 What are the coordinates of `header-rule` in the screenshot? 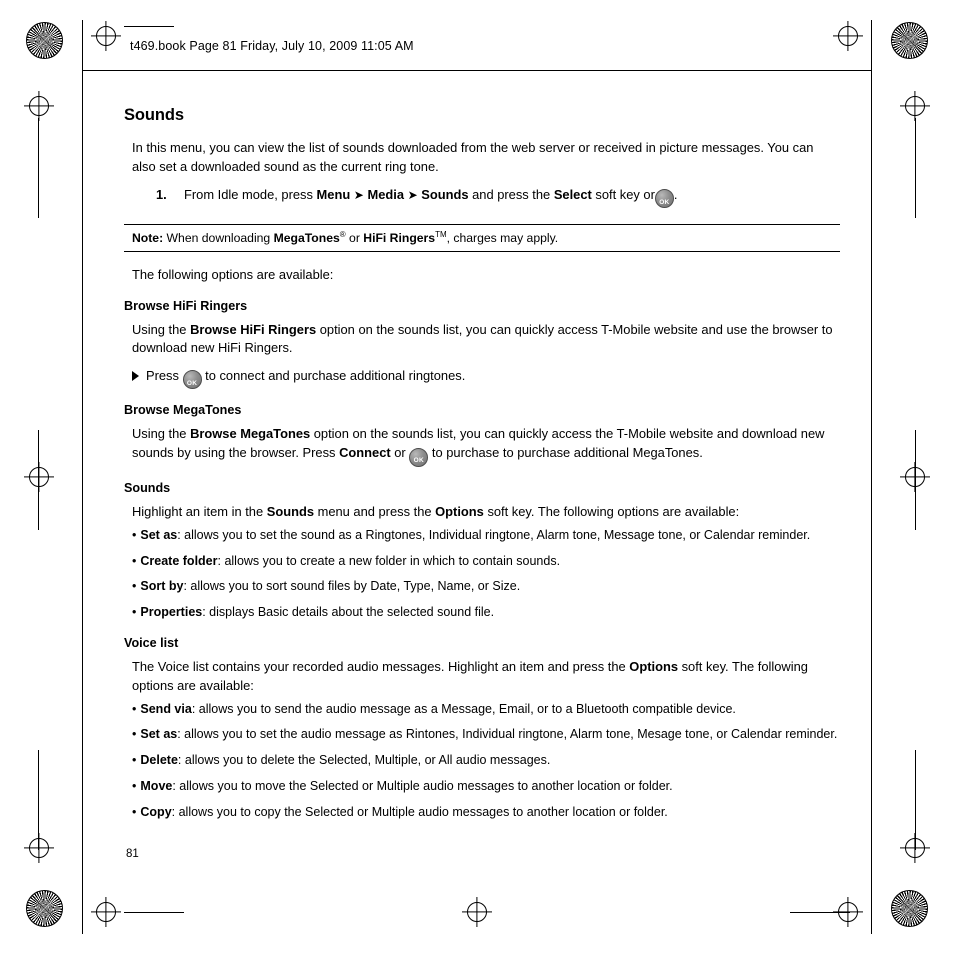 It's located at (149, 26).